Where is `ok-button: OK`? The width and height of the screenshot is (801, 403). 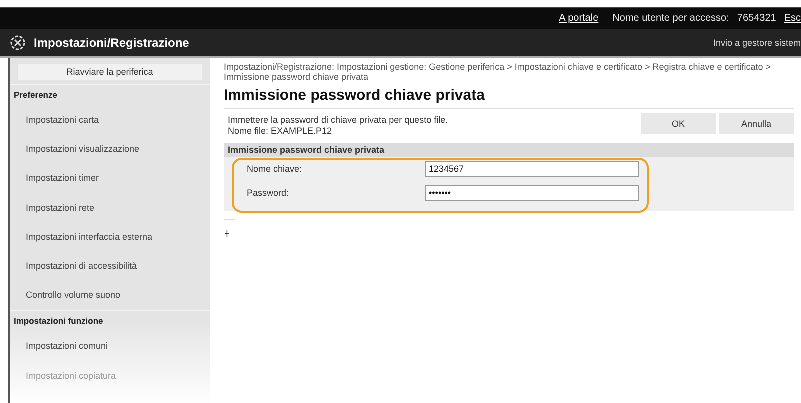 ok-button: OK is located at coordinates (678, 123).